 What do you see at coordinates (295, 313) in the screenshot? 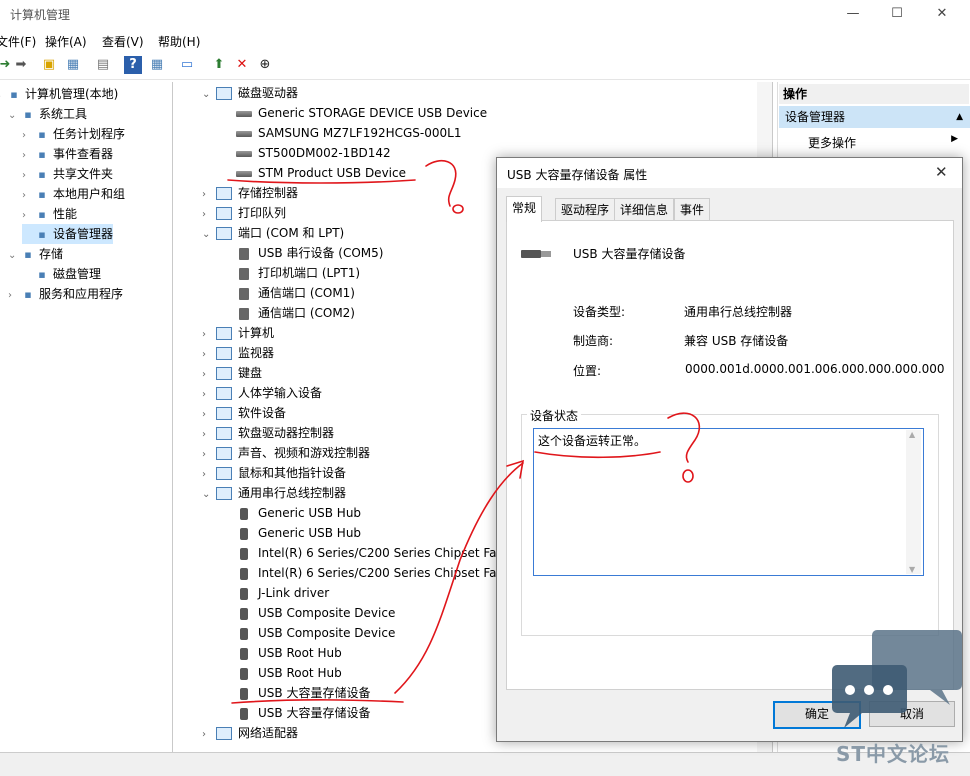
I see `device-item: 通信端口 (COM2)` at bounding box center [295, 313].